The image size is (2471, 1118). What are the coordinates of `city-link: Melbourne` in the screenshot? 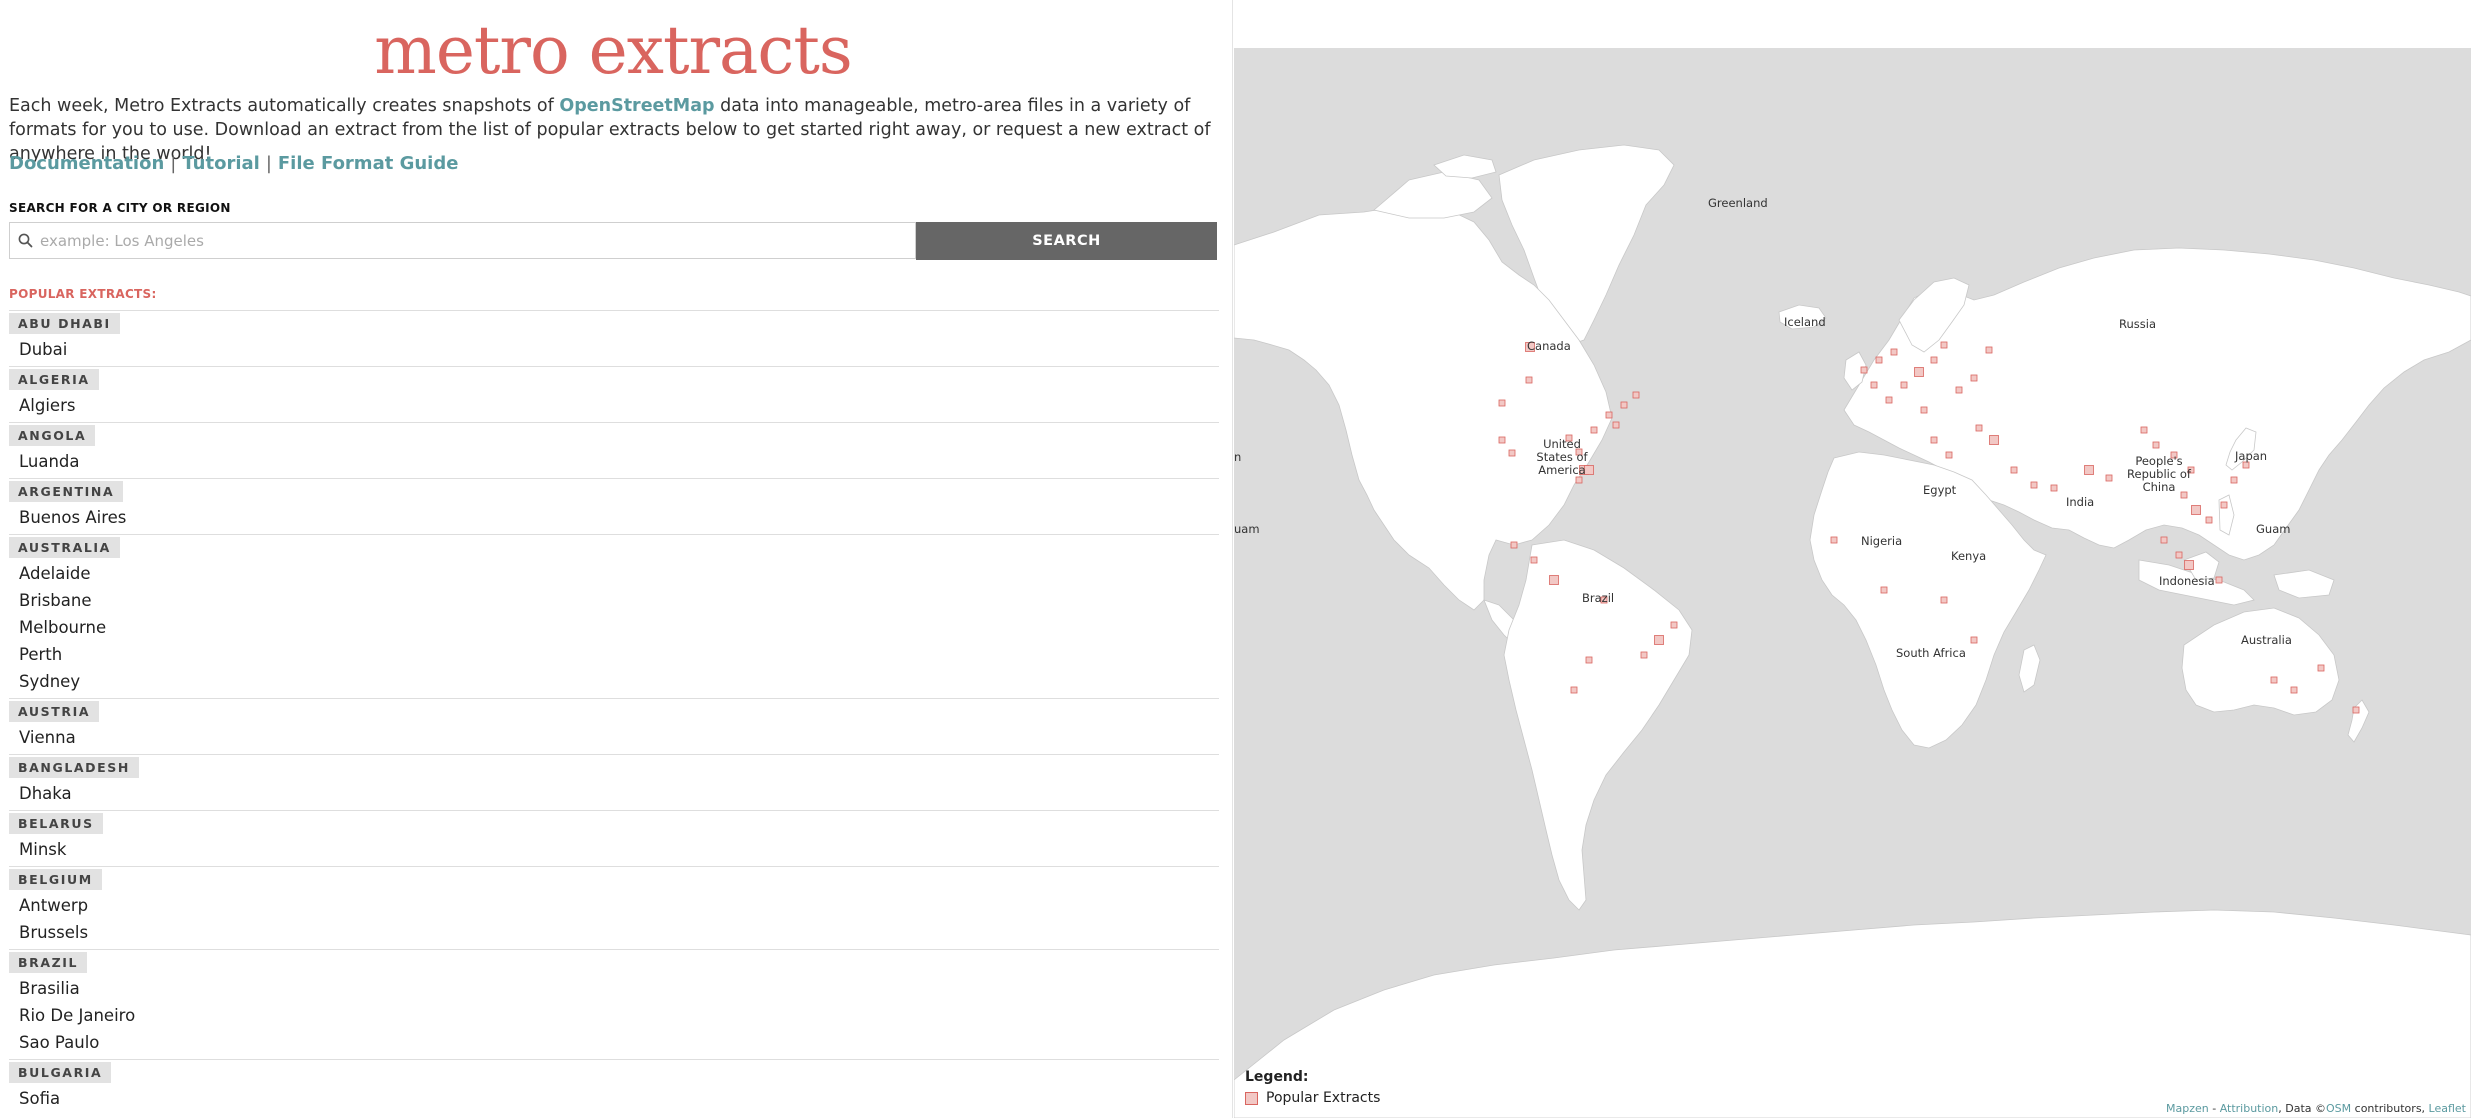 It's located at (614, 627).